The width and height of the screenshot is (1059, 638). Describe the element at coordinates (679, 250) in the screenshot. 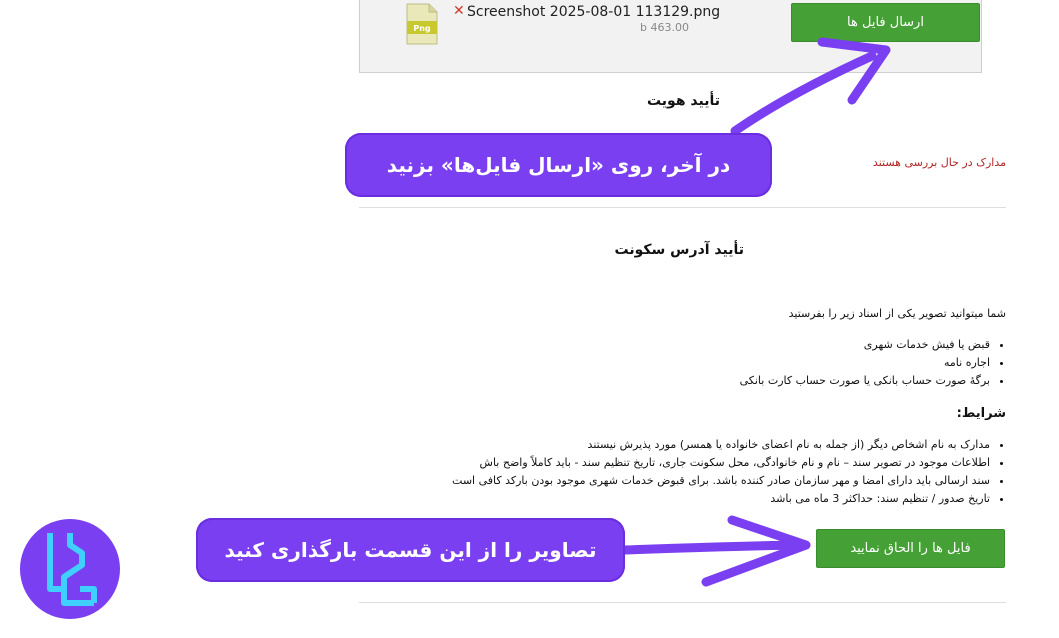

I see `address-title: تأیید آدرس سکونت` at that location.